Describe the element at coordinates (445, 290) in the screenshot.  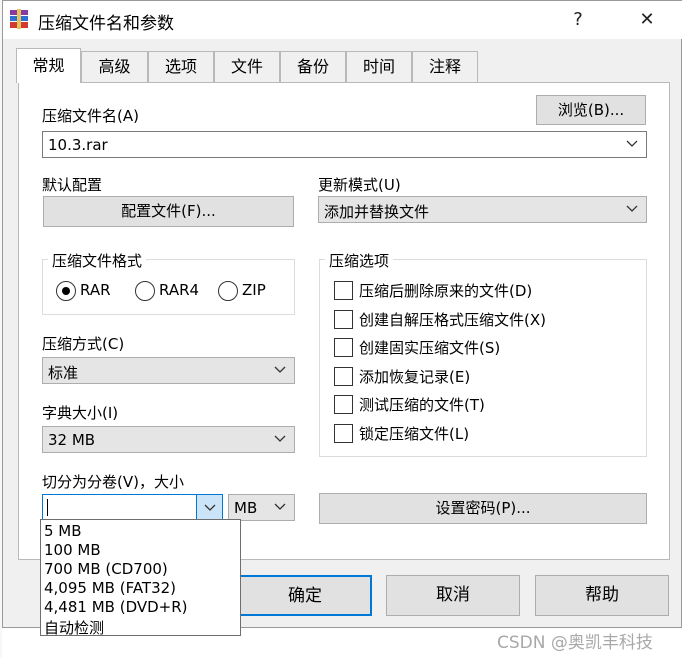
I see `checkbox-delete-after-label: 压缩后删除原来的文件(D)` at that location.